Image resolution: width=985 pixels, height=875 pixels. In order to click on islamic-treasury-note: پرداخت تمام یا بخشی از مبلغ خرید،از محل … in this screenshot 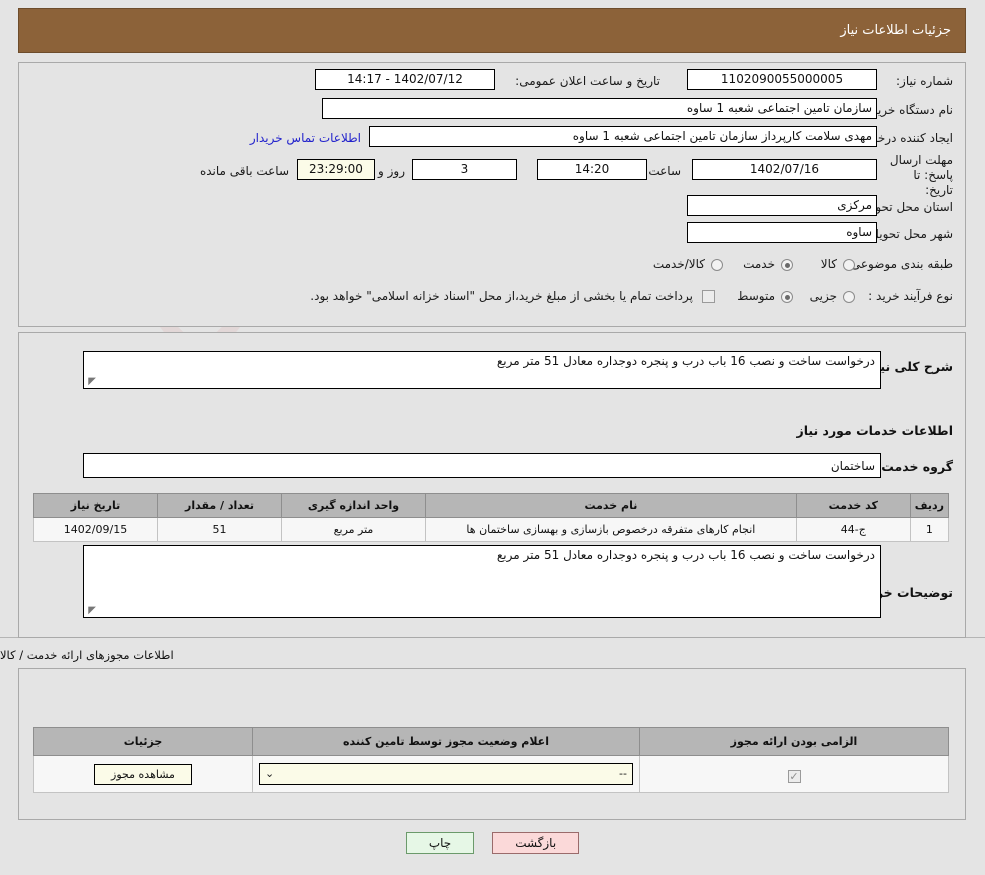, I will do `click(501, 296)`.